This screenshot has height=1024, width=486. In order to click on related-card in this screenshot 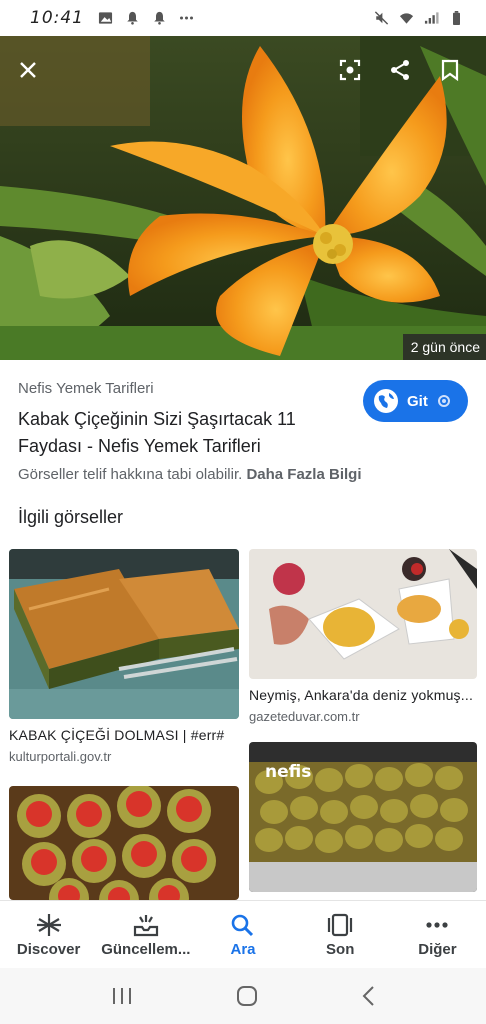, I will do `click(124, 843)`.